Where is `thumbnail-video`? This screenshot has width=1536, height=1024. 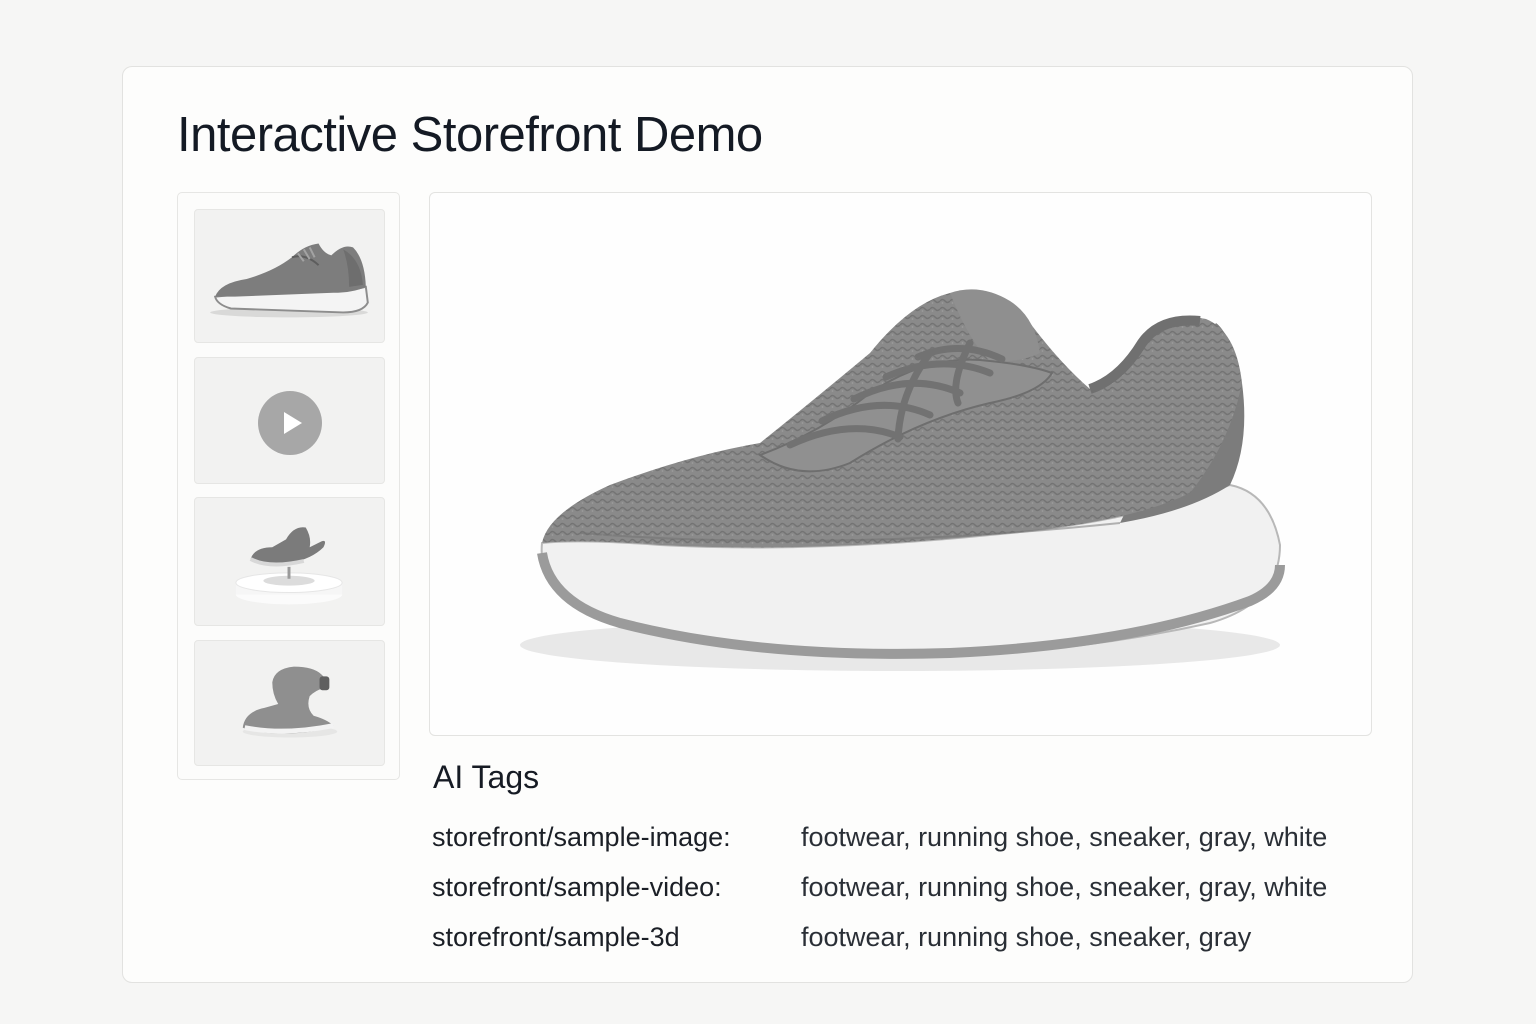
thumbnail-video is located at coordinates (289, 420).